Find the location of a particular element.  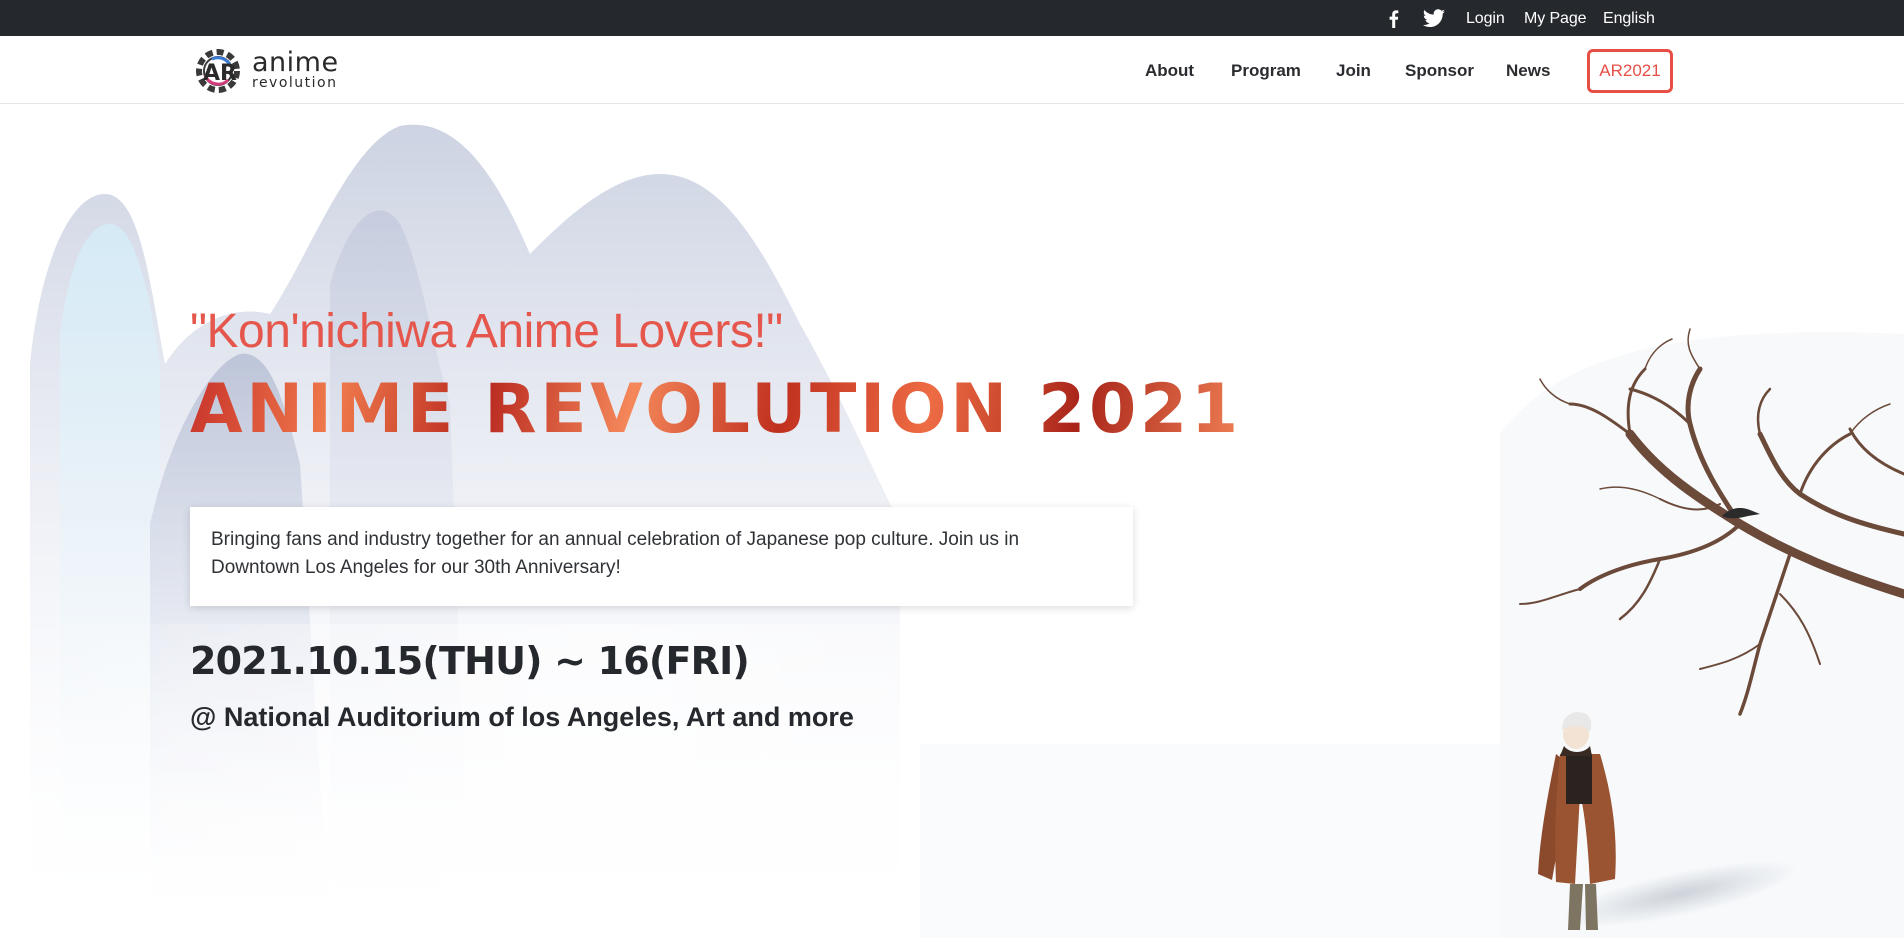

event-dates: 2021.10.15(THU) ~ 16(FRI) is located at coordinates (470, 661).